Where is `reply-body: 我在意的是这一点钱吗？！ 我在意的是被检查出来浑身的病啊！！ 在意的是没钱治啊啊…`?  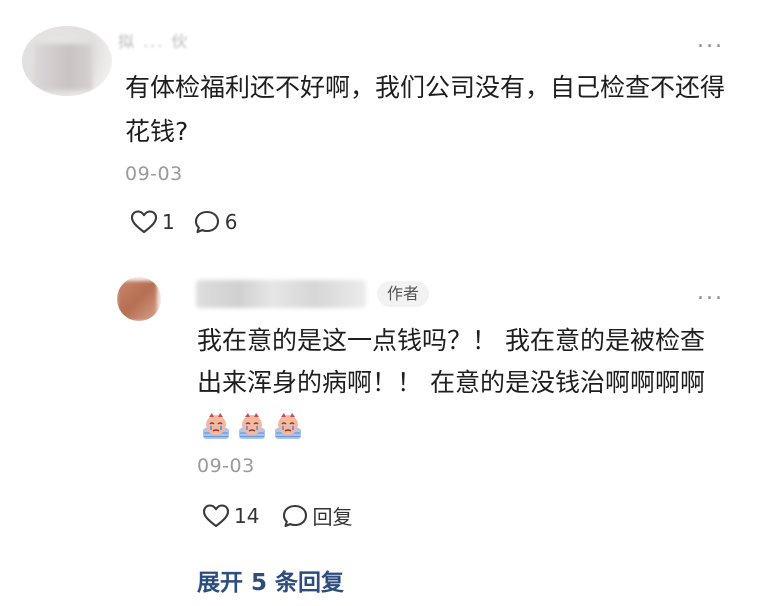 reply-body: 我在意的是这一点钱吗？！ 我在意的是被检查出来浑身的病啊！！ 在意的是没钱治啊啊… is located at coordinates (462, 383).